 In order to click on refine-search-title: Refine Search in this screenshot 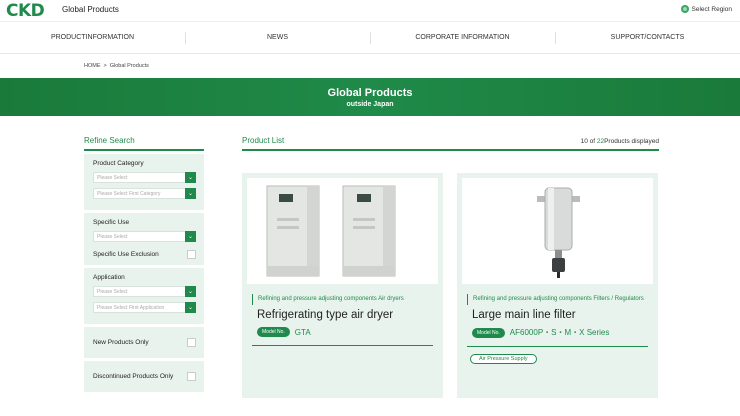, I will do `click(144, 143)`.